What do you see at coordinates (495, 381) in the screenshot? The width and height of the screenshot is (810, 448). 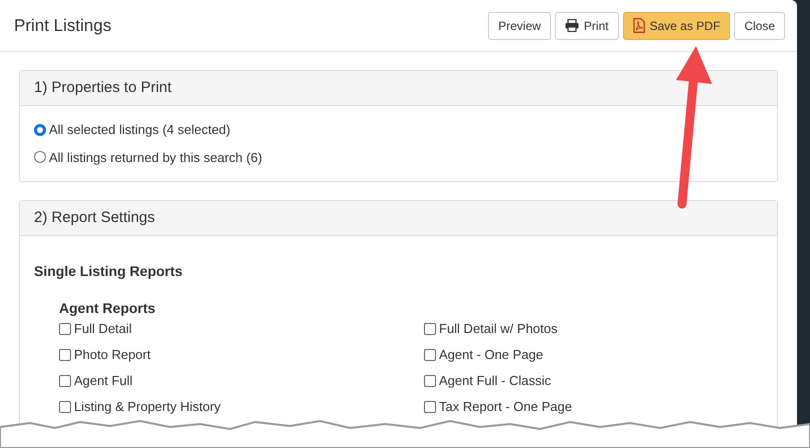 I see `option-label: Agent Full - Classic` at bounding box center [495, 381].